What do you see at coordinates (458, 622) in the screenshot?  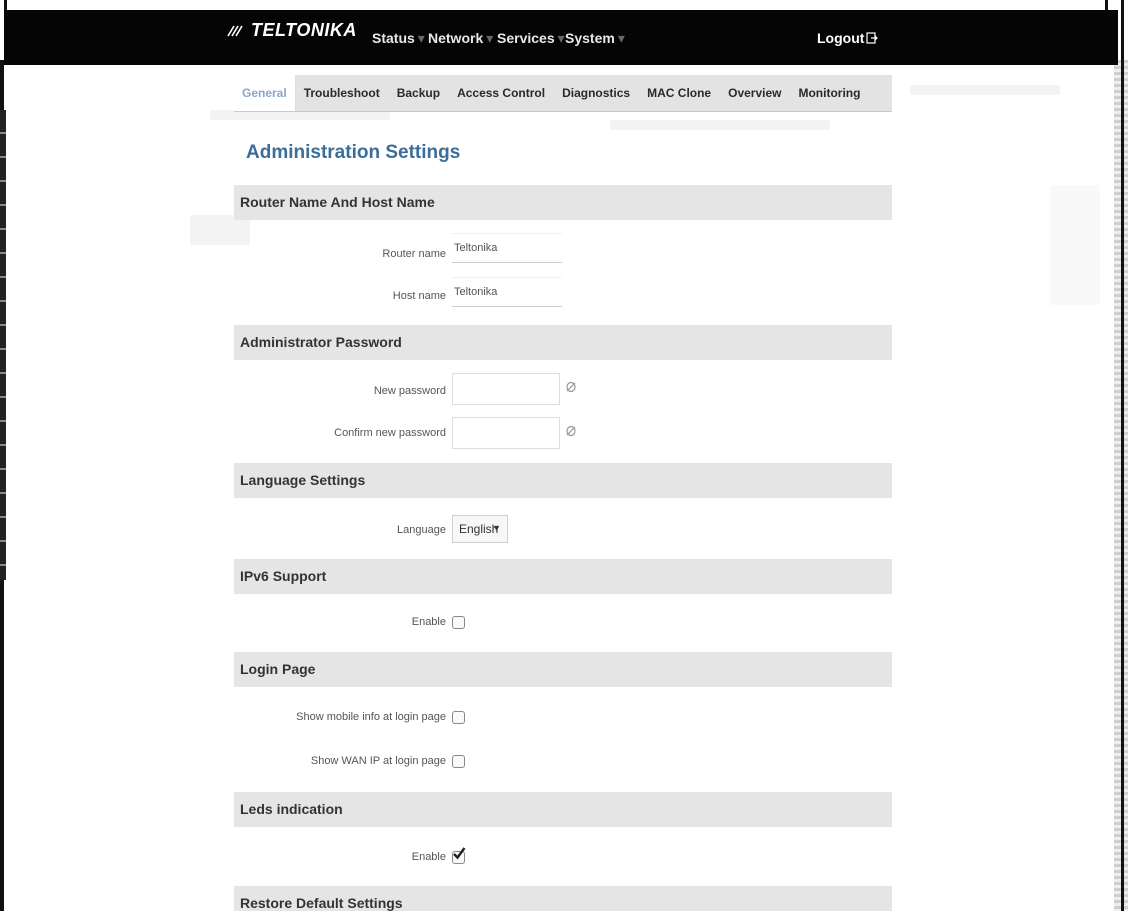 I see `ipv6-enable-checkbox` at bounding box center [458, 622].